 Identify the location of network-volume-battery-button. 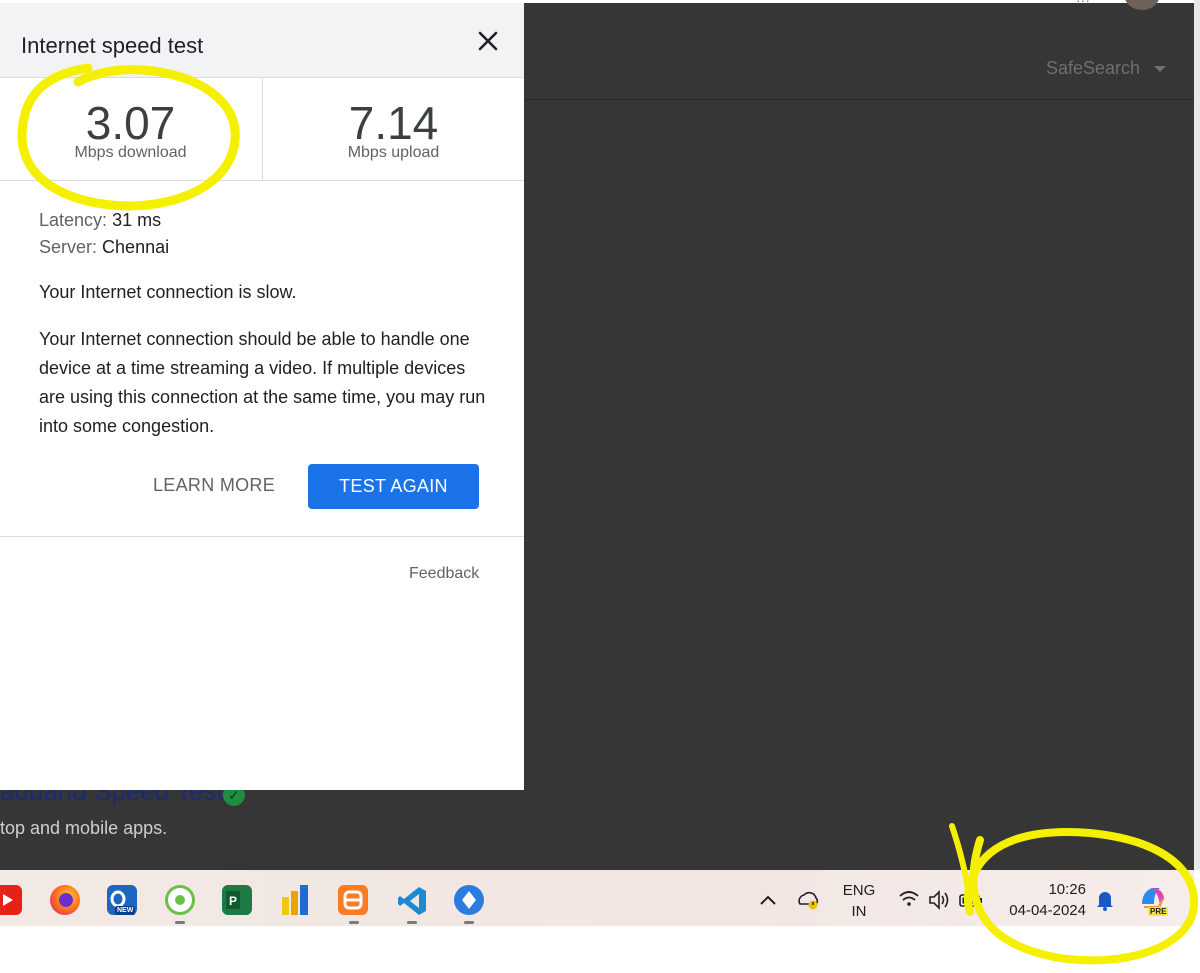
(941, 898).